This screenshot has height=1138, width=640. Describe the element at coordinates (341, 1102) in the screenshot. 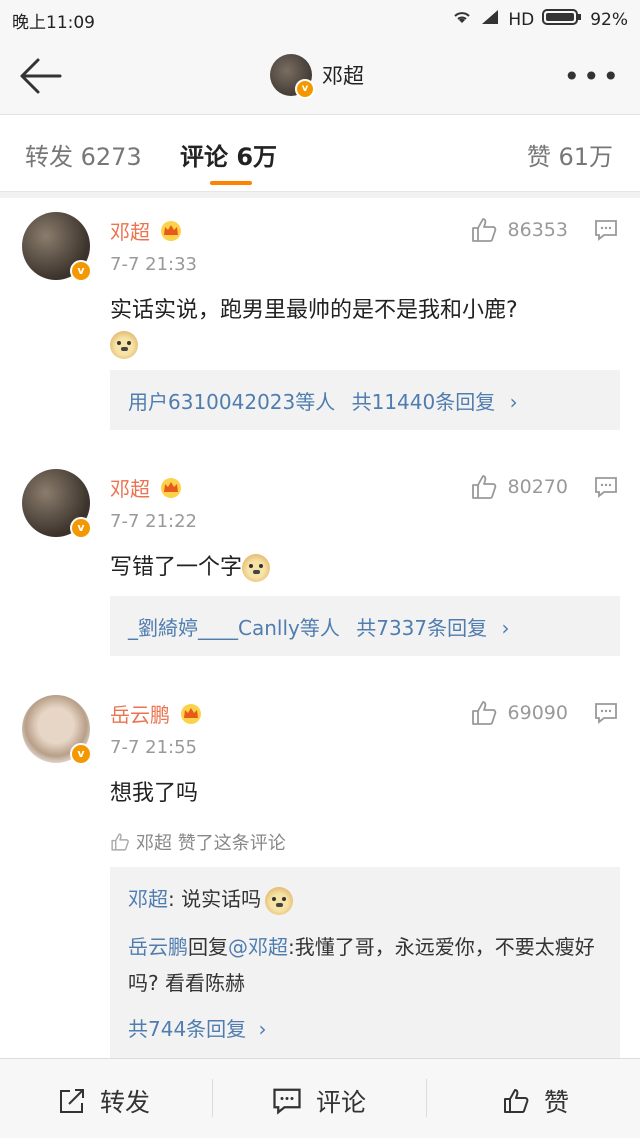

I see `comment-label: 评论` at that location.